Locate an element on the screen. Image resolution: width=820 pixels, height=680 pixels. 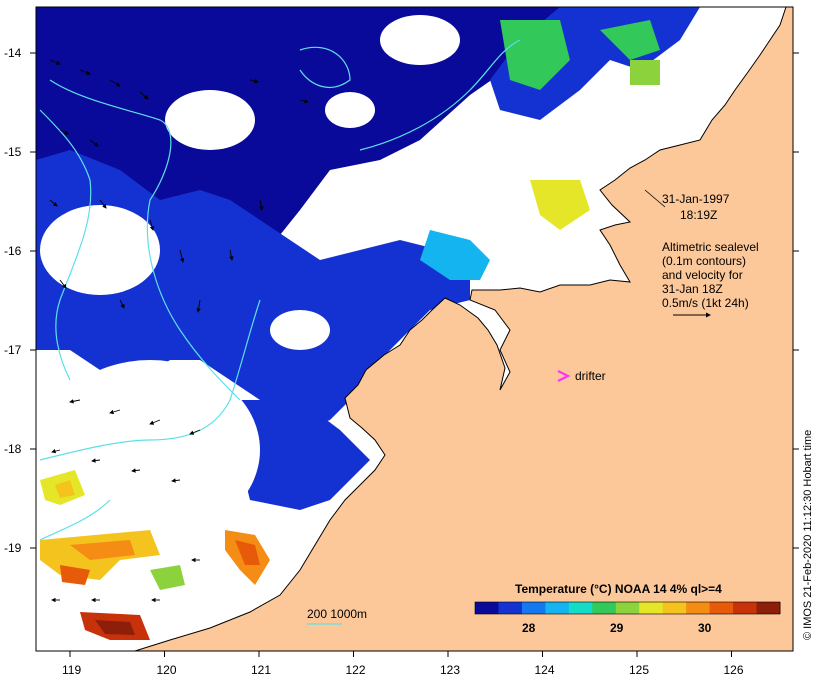
x-tick-label: 121 is located at coordinates (261, 670).